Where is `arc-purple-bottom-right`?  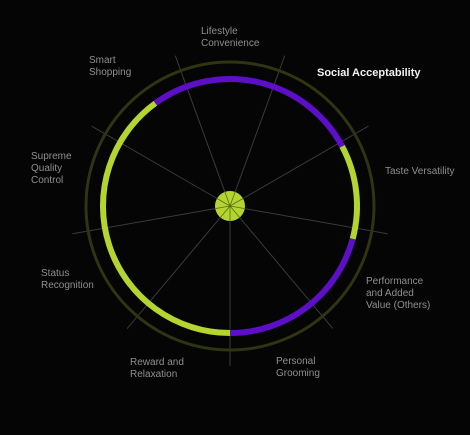
arc-purple-bottom-right is located at coordinates (292, 287).